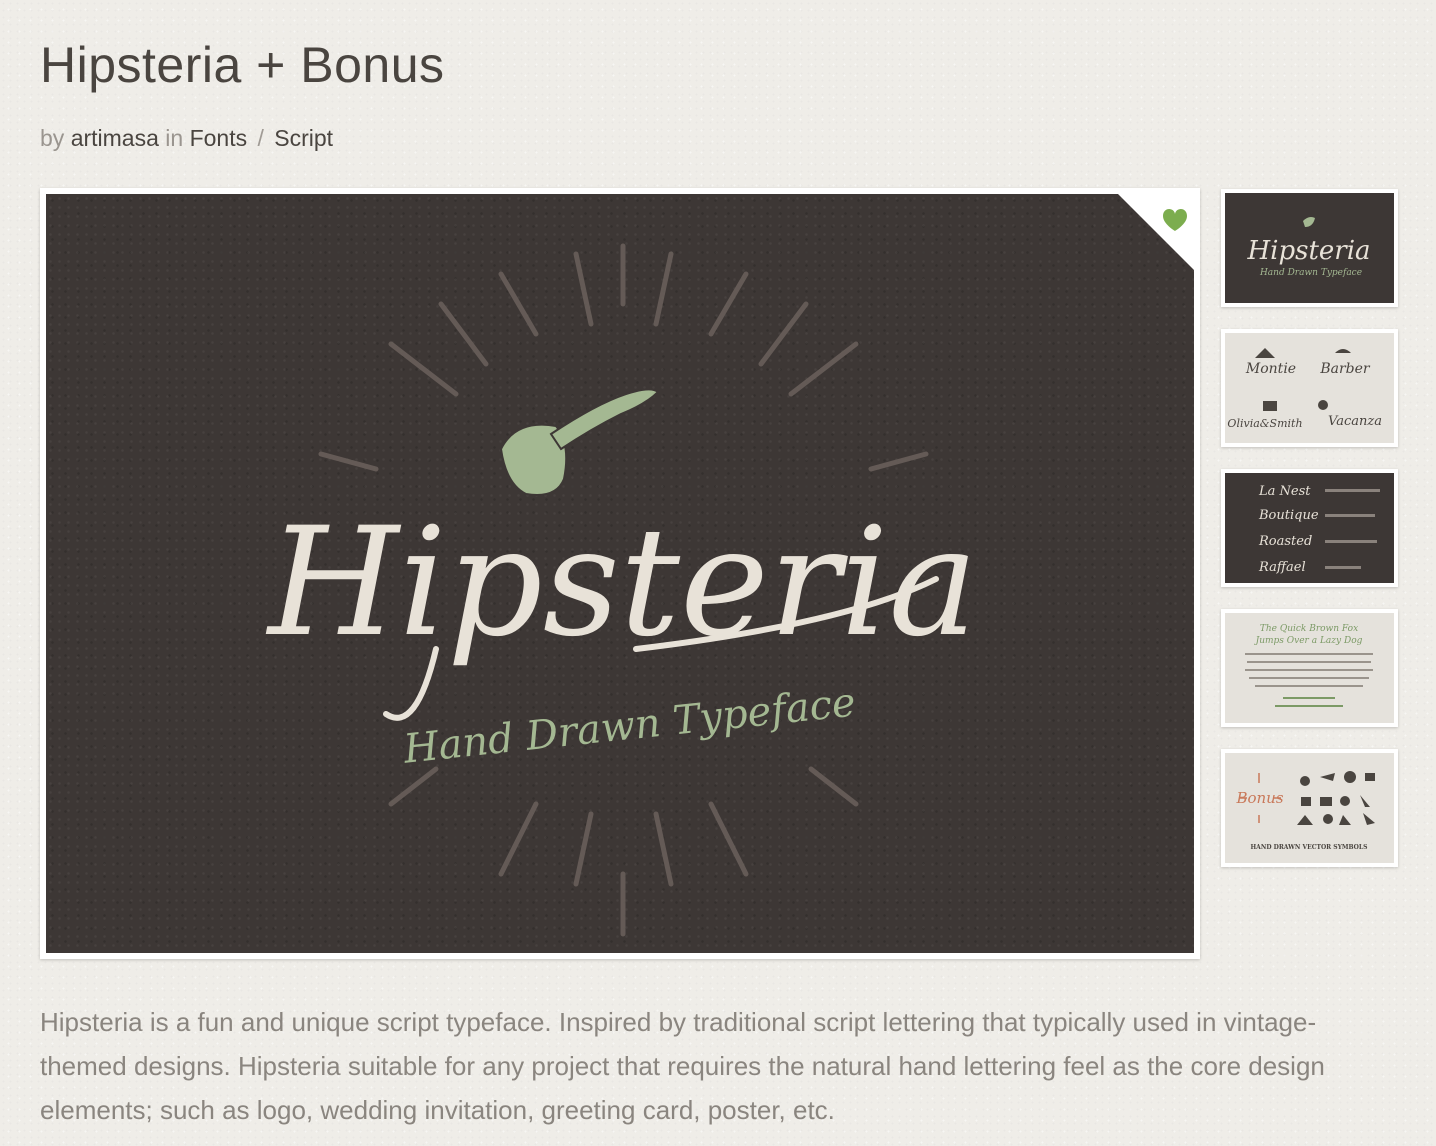 Image resolution: width=1436 pixels, height=1146 pixels. What do you see at coordinates (1288, 515) in the screenshot?
I see `svg-text: Boutique` at bounding box center [1288, 515].